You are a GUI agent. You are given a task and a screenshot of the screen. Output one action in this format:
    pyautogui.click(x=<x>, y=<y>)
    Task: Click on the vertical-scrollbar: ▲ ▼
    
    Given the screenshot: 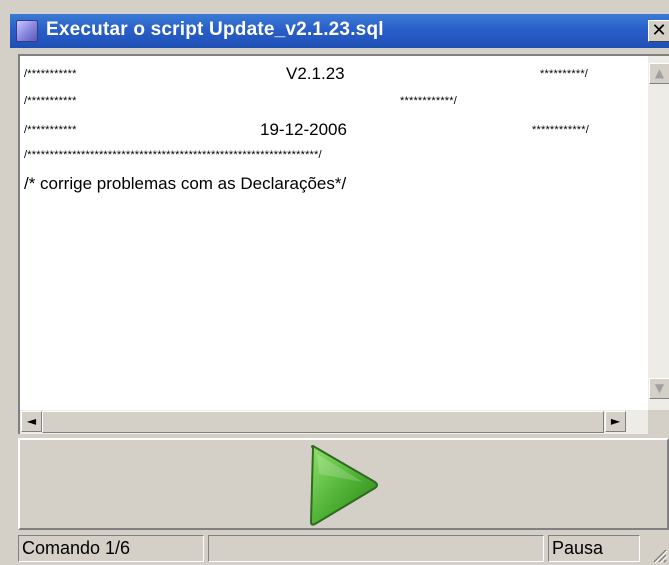 What is the action you would take?
    pyautogui.click(x=658, y=233)
    